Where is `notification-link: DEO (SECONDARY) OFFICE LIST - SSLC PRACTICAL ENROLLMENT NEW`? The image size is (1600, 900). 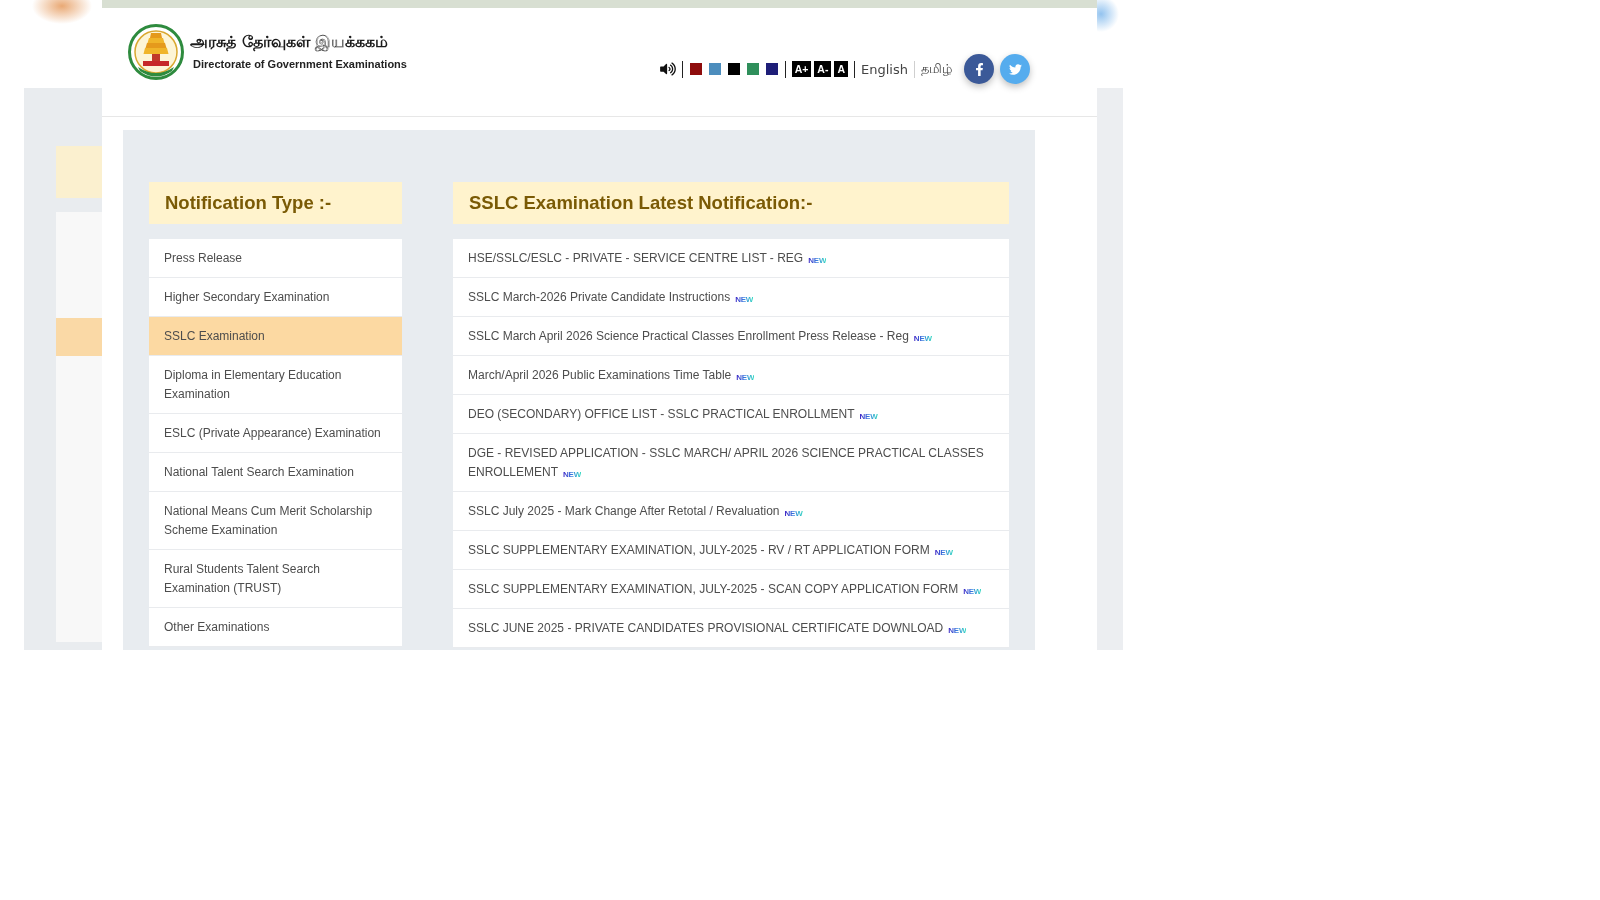
notification-link: DEO (SECONDARY) OFFICE LIST - SSLC PRACTICAL ENROLLMENT NEW is located at coordinates (731, 414).